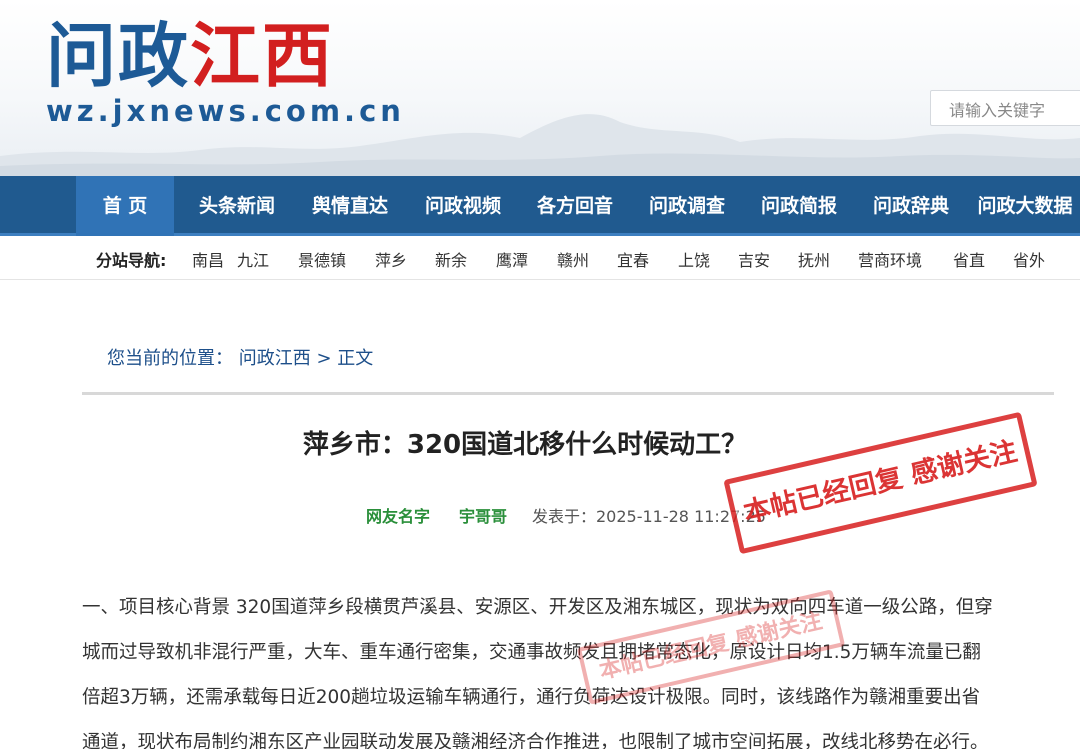  Describe the element at coordinates (322, 259) in the screenshot. I see `subnav-item-jingdezhen: 景德镇` at that location.